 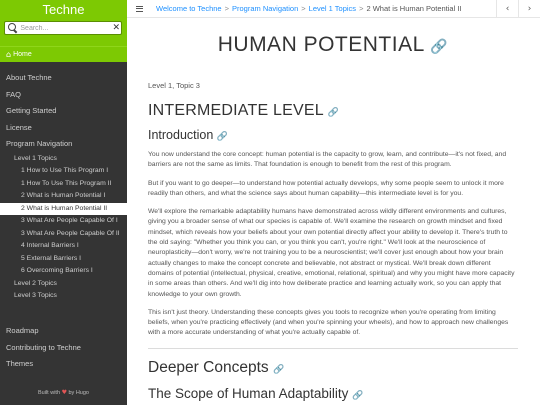 What do you see at coordinates (63, 259) in the screenshot?
I see `sidebar-item-topic: 5 External Barriers I` at bounding box center [63, 259].